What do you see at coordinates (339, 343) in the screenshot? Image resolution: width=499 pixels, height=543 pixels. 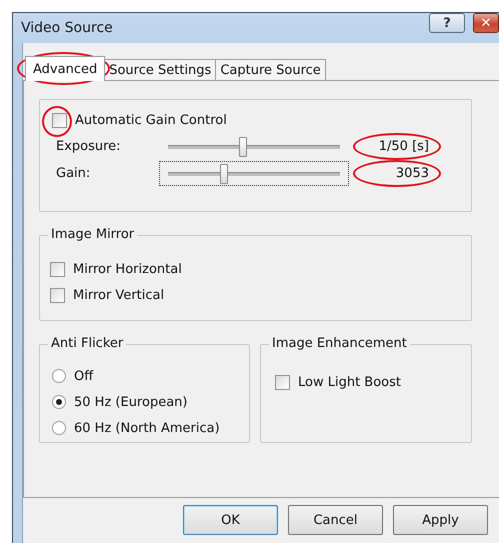 I see `group-title: Image Enhancement` at bounding box center [339, 343].